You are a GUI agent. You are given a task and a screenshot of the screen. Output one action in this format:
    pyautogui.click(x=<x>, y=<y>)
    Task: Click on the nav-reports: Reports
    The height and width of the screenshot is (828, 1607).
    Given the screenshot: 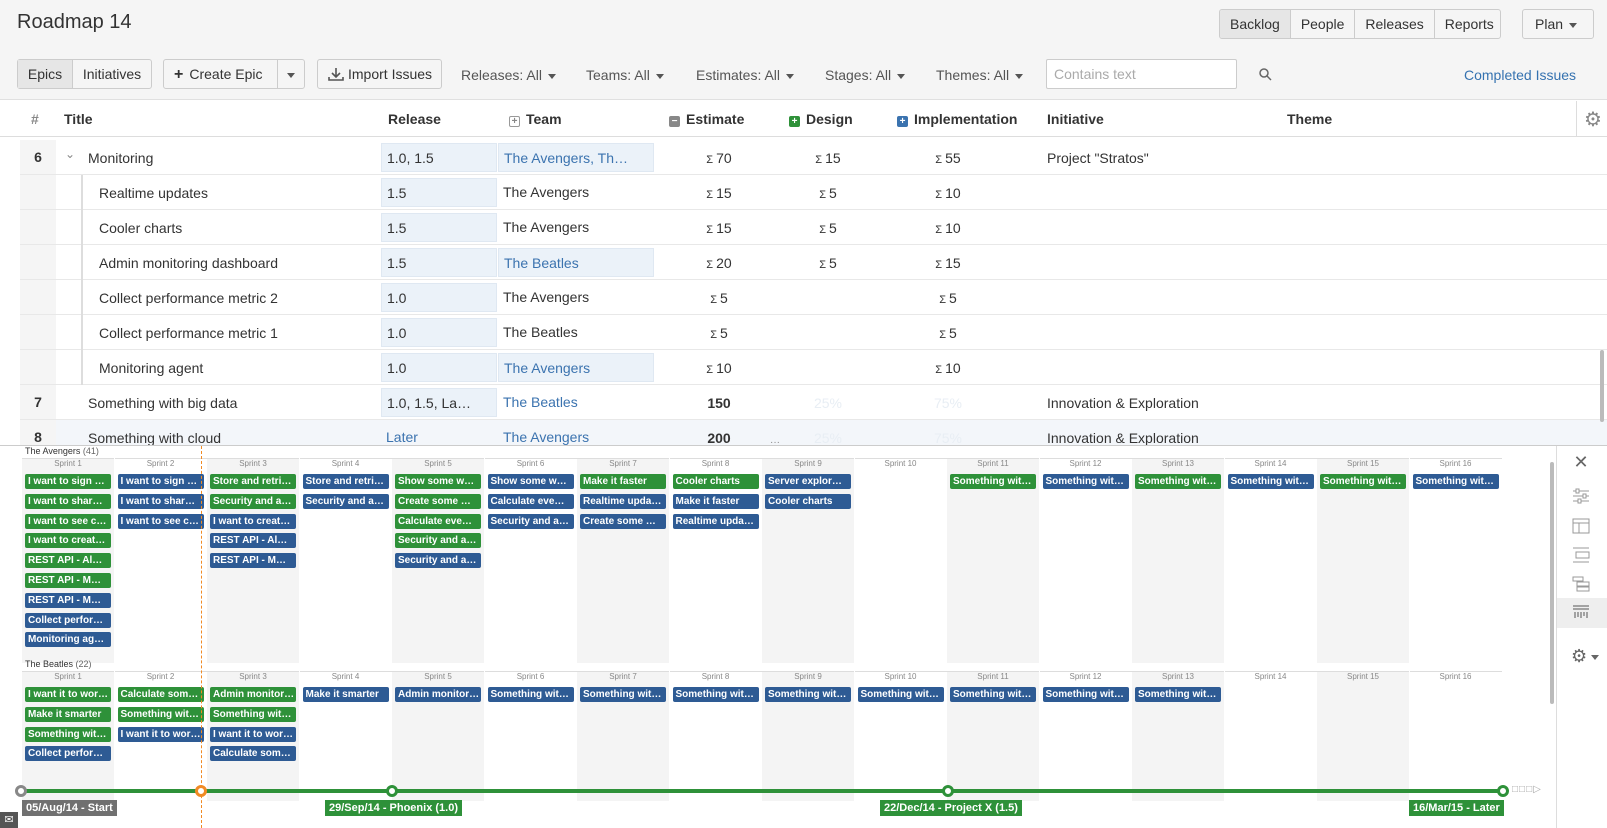 What is the action you would take?
    pyautogui.click(x=1466, y=24)
    